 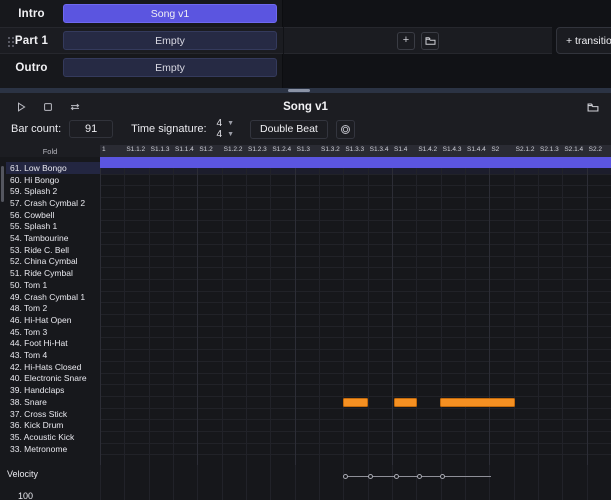 What do you see at coordinates (53, 320) in the screenshot?
I see `track-row: 46. Hi-Hat Open` at bounding box center [53, 320].